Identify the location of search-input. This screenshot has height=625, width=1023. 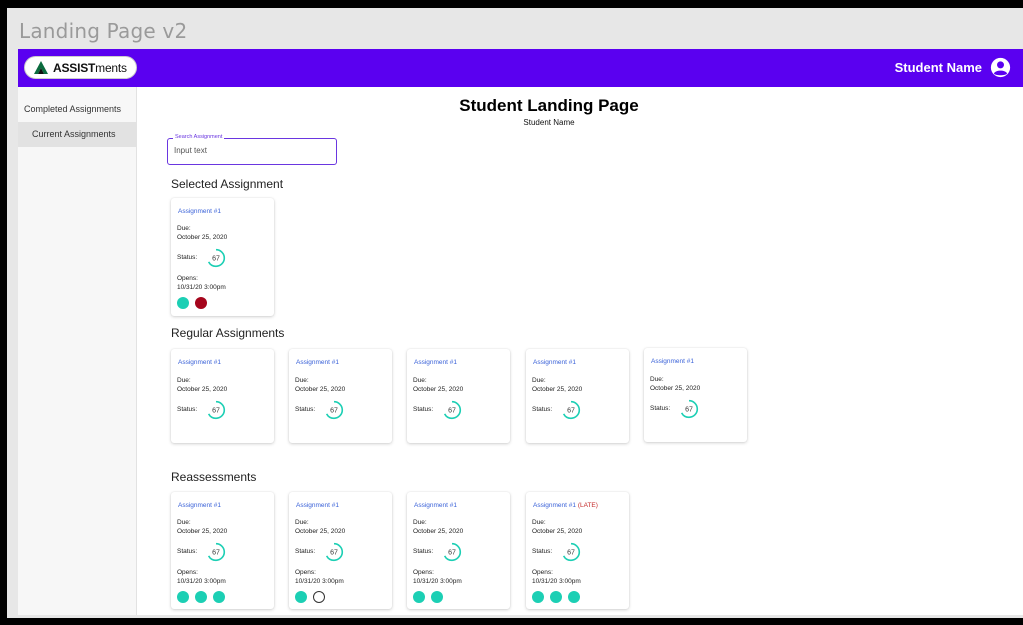
(249, 150).